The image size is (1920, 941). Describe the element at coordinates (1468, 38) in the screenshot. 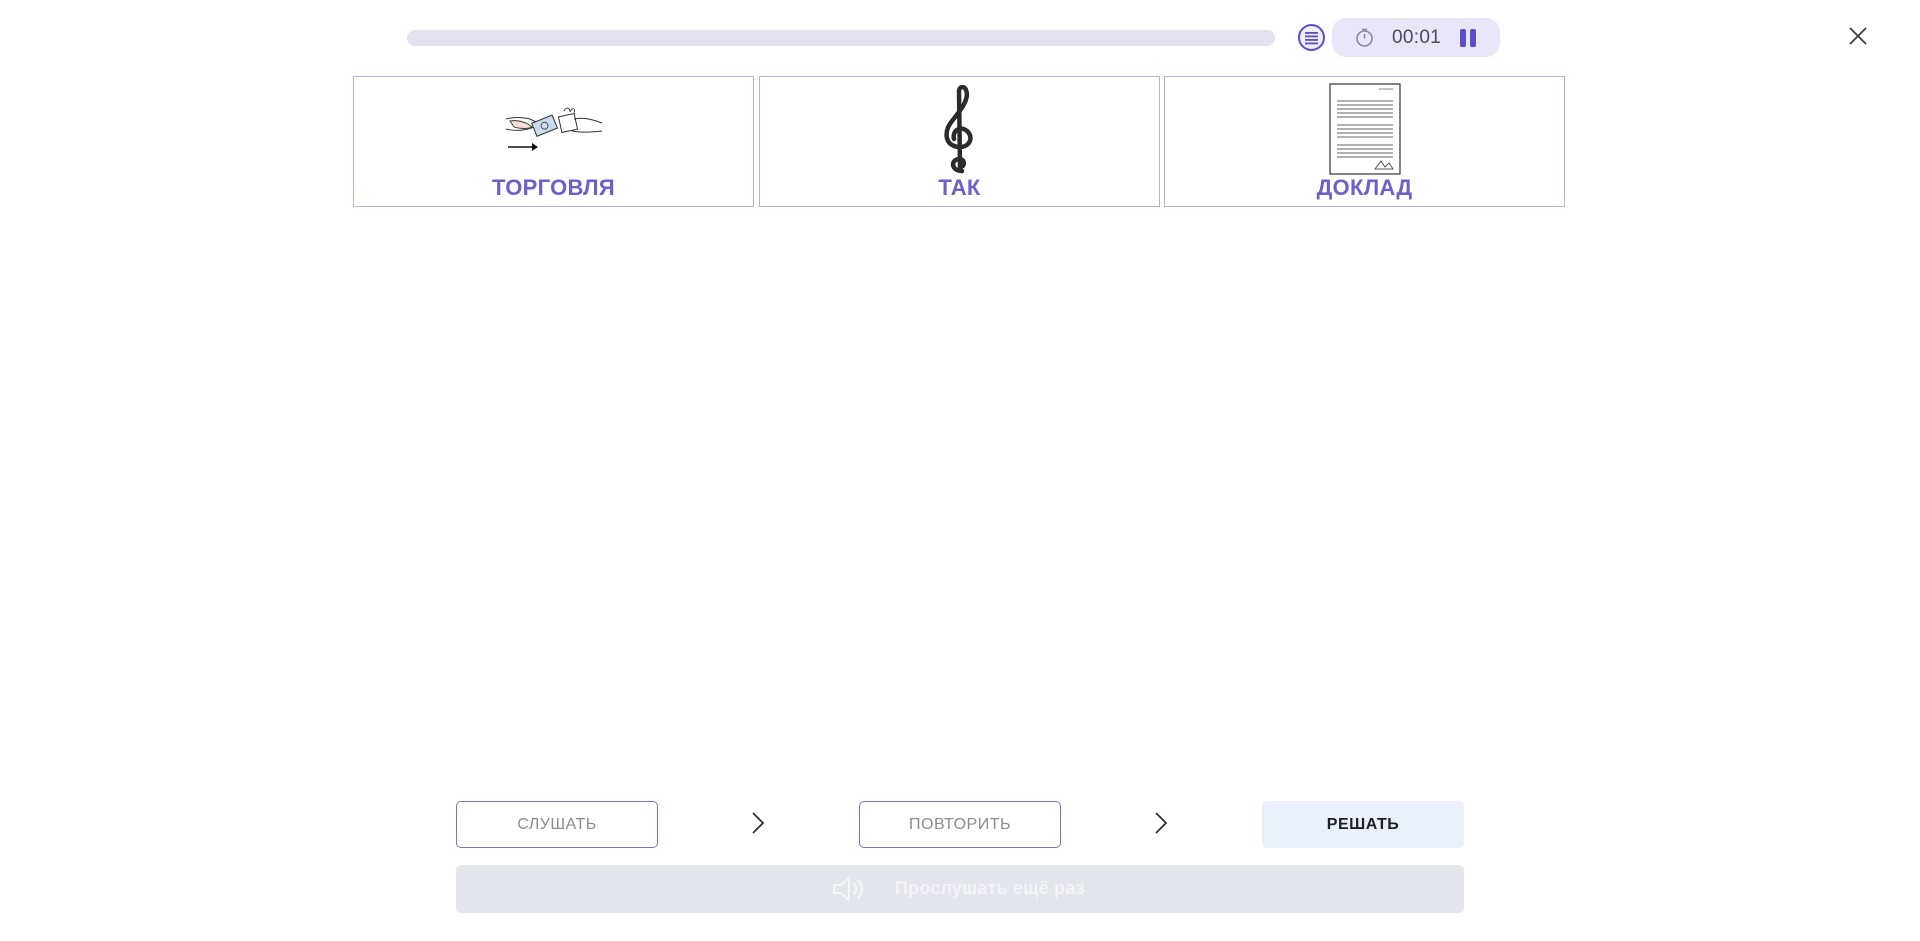

I see `pause-button` at that location.